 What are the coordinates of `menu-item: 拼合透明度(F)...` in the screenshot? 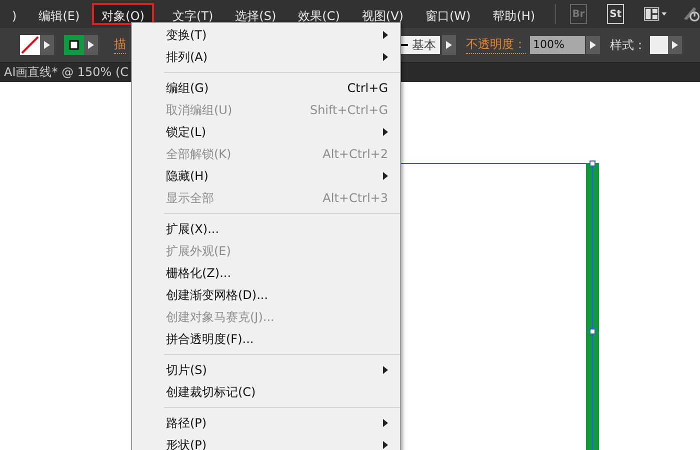 It's located at (266, 339).